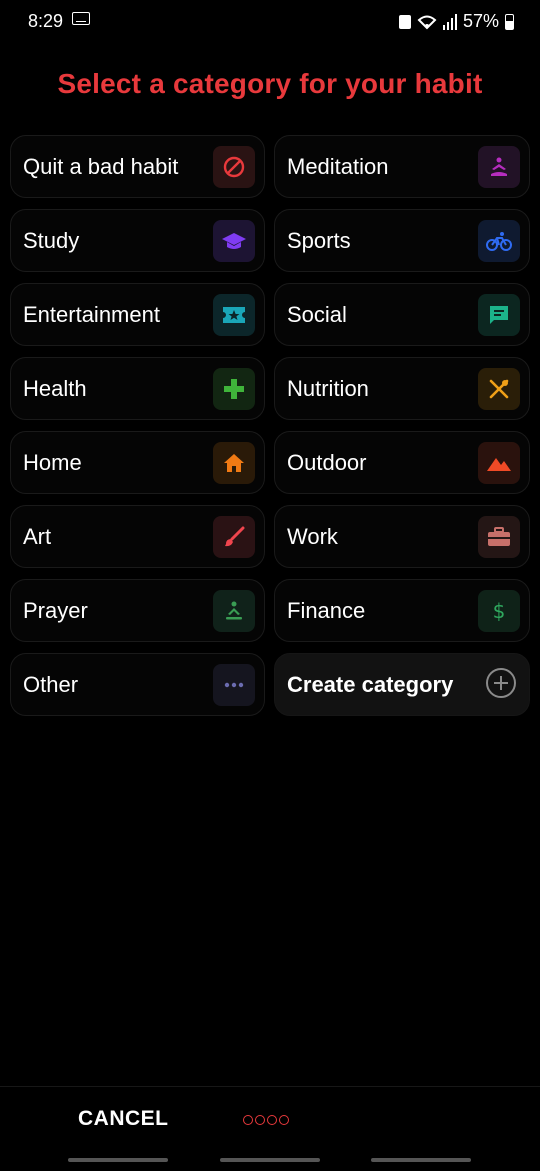 Image resolution: width=540 pixels, height=1171 pixels. What do you see at coordinates (234, 537) in the screenshot?
I see `brush-icon` at bounding box center [234, 537].